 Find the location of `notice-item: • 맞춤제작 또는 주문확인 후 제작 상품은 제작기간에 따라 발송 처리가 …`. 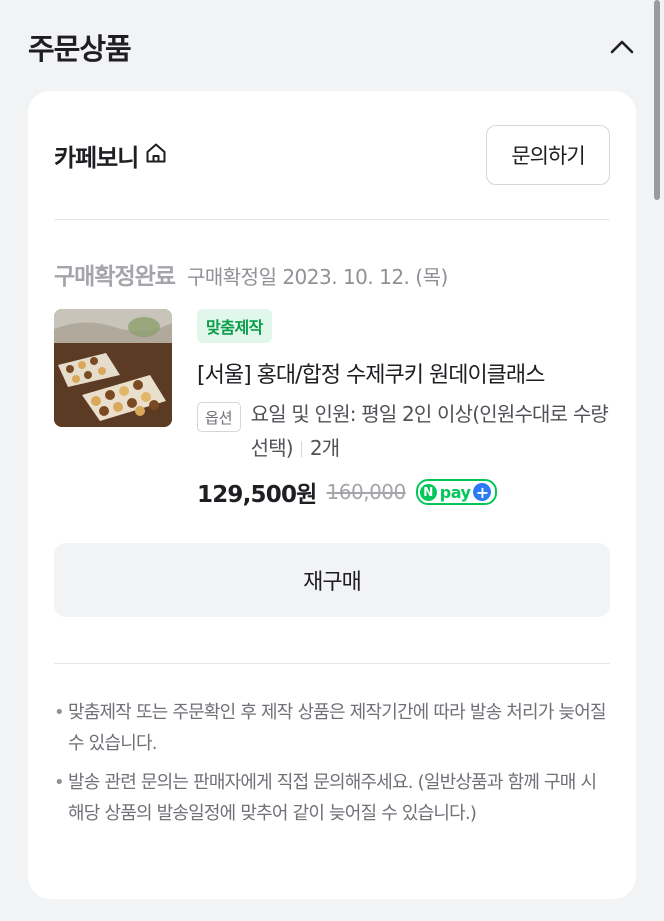

notice-item: • 맞춤제작 또는 주문확인 후 제작 상품은 제작기간에 따라 발송 처리가 … is located at coordinates (334, 728).